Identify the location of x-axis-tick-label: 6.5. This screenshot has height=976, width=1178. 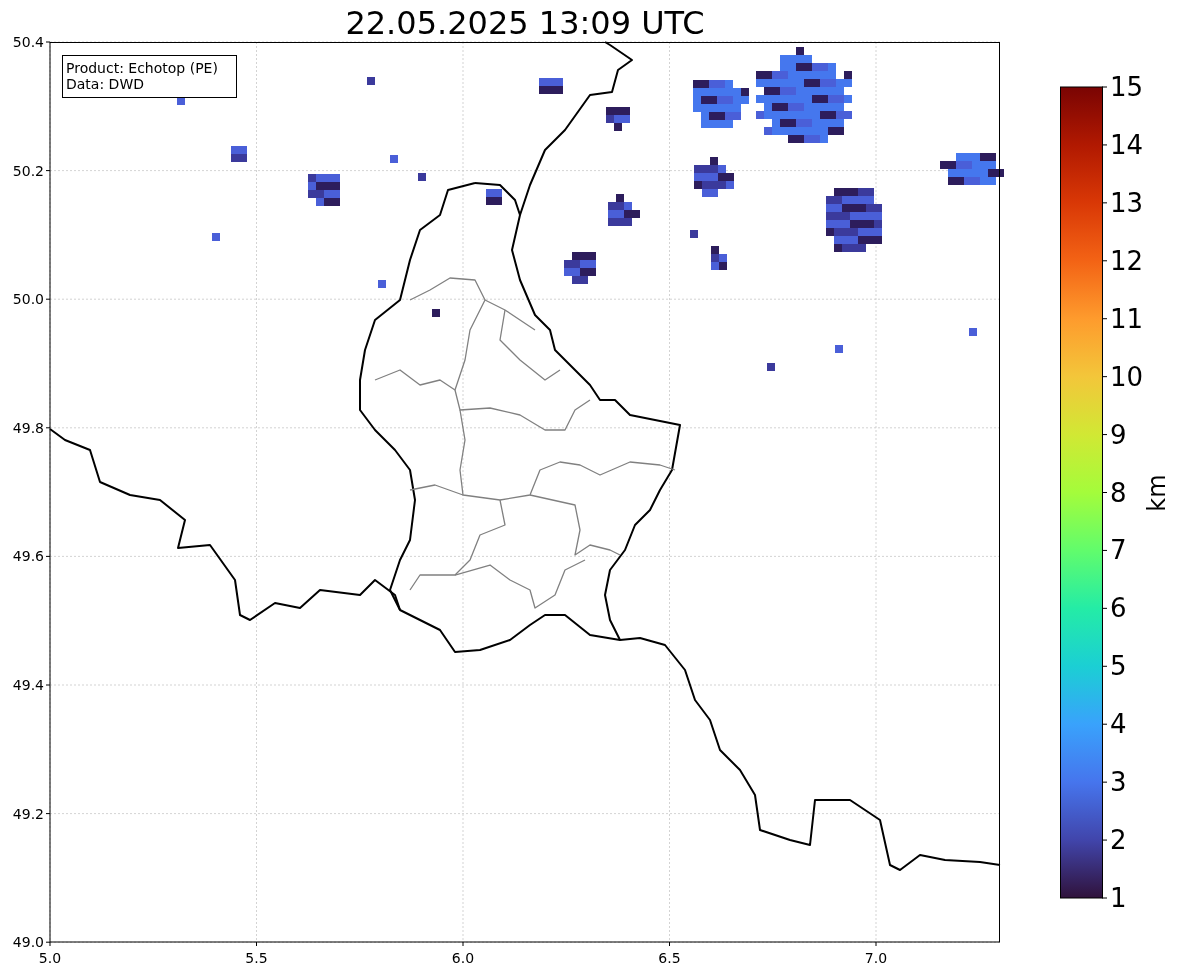
(669, 958).